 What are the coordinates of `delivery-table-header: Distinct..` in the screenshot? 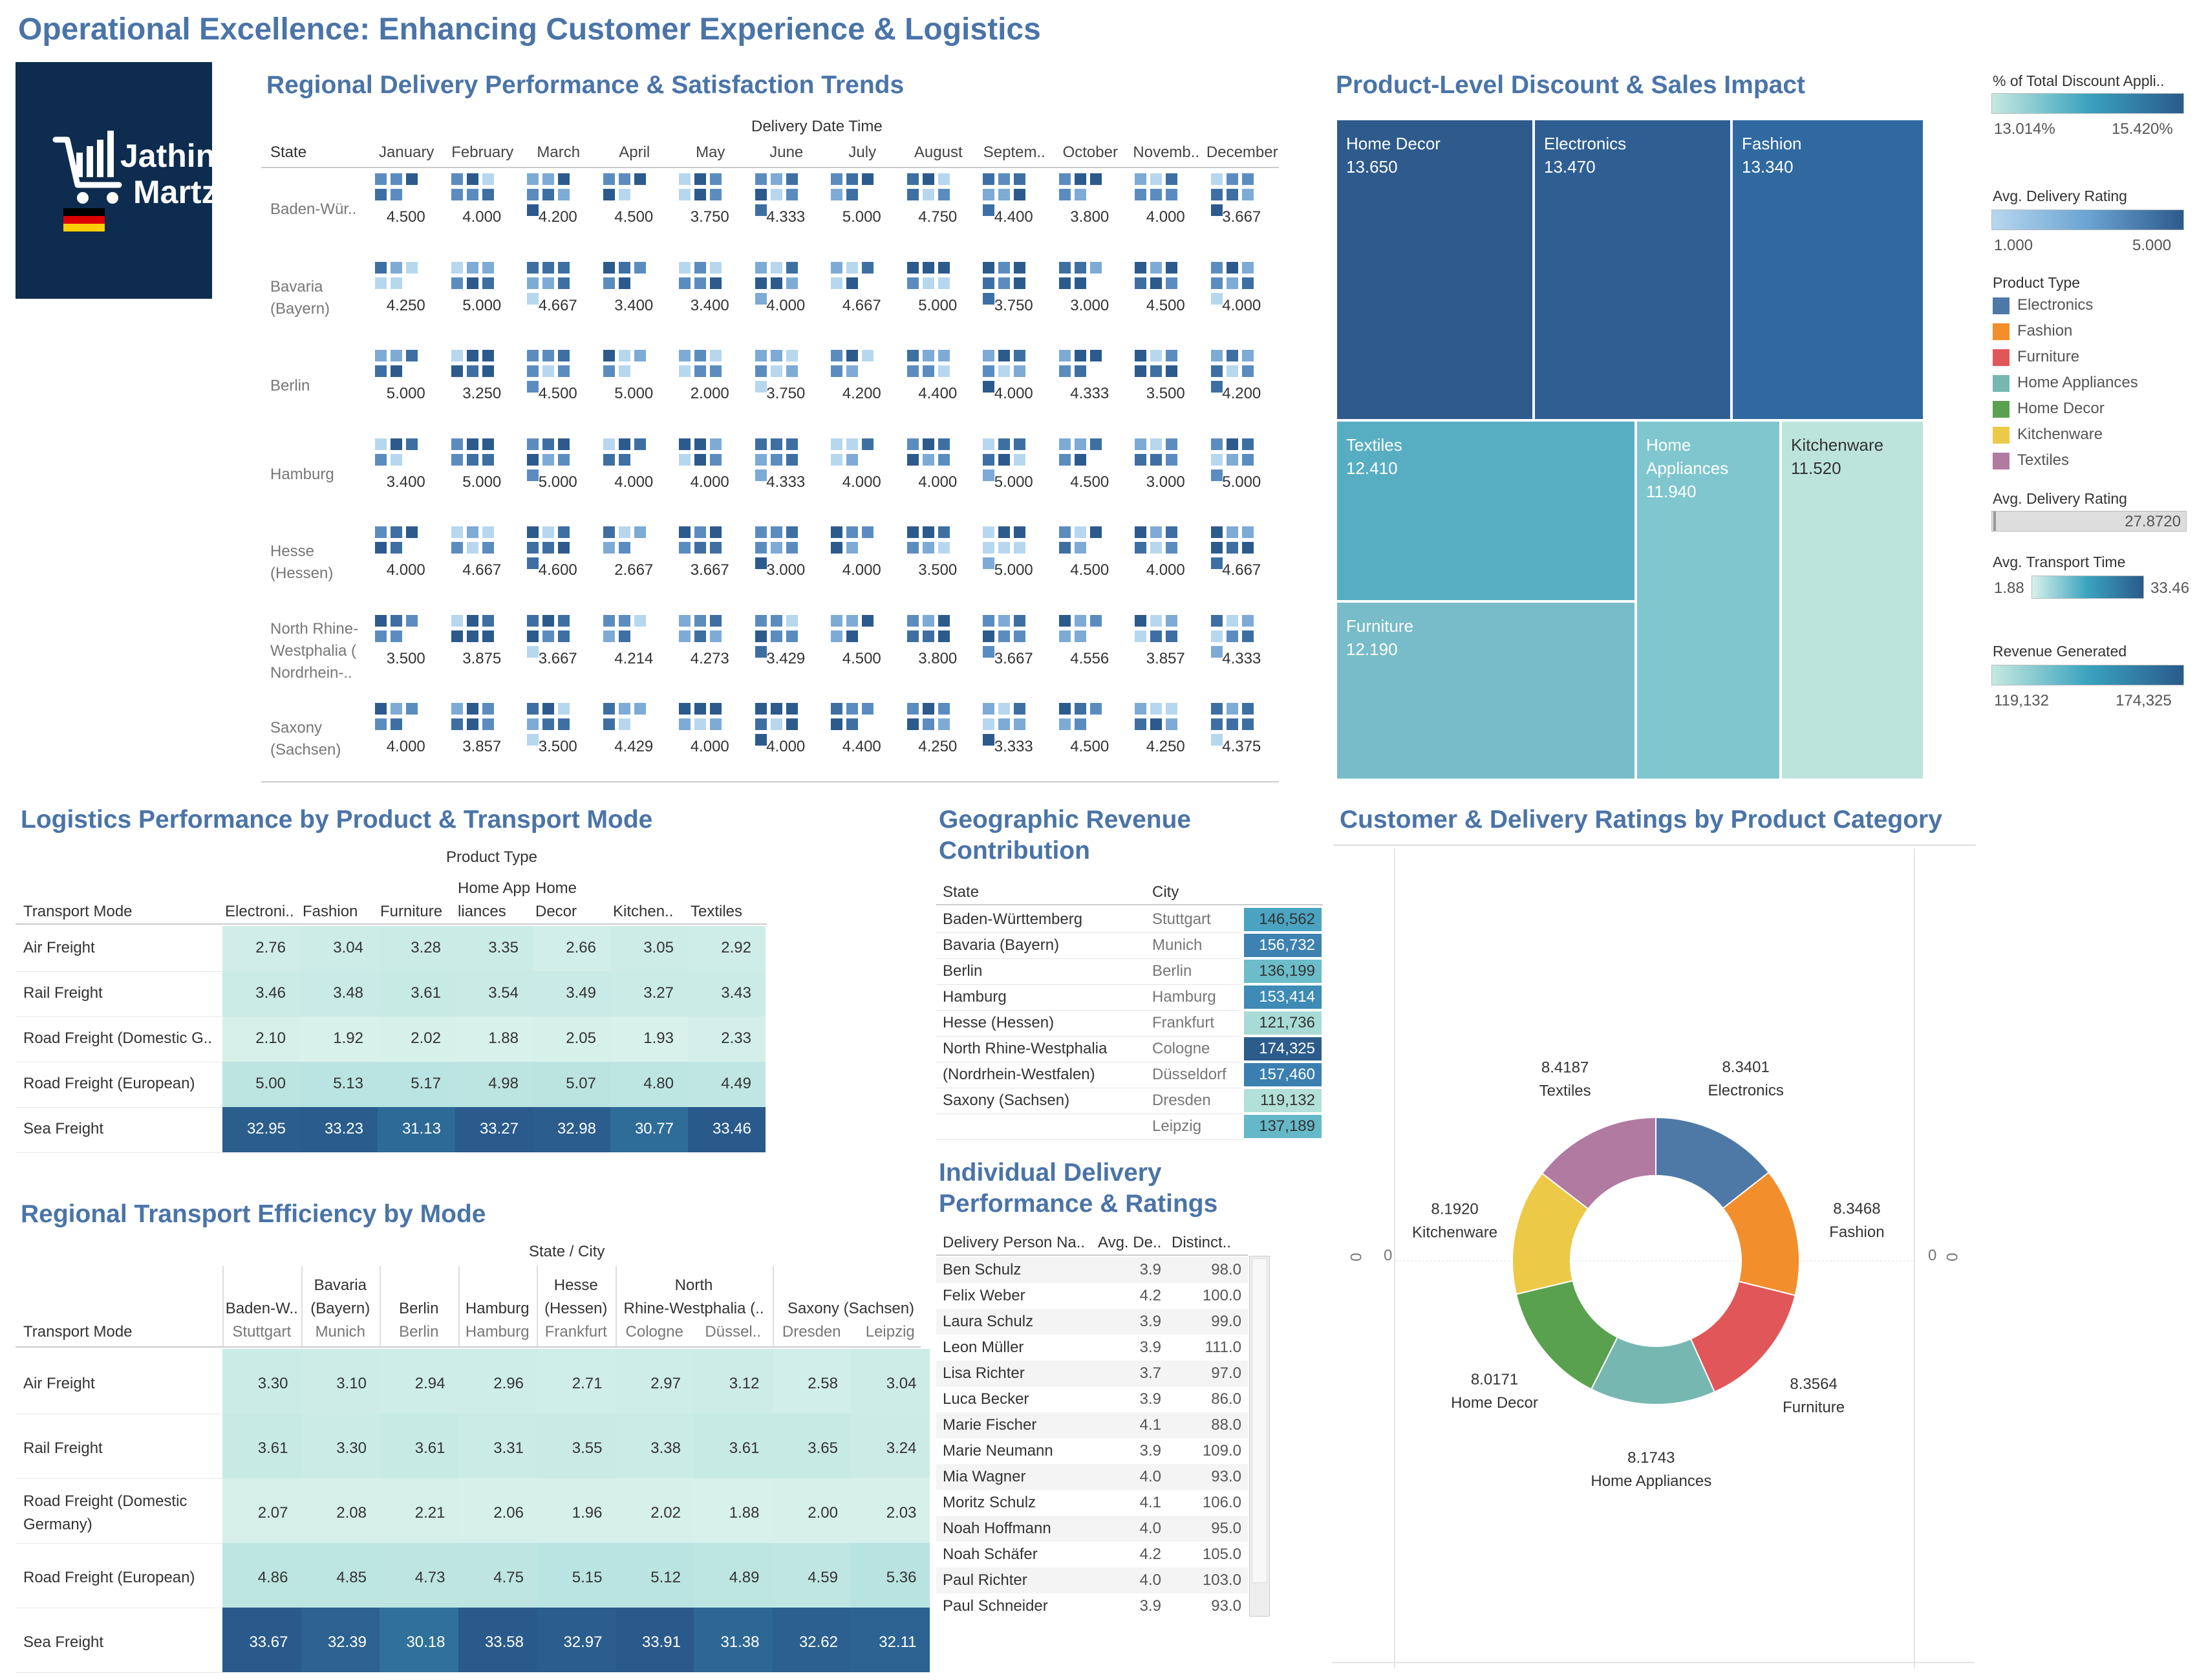 It's located at (1202, 1242).